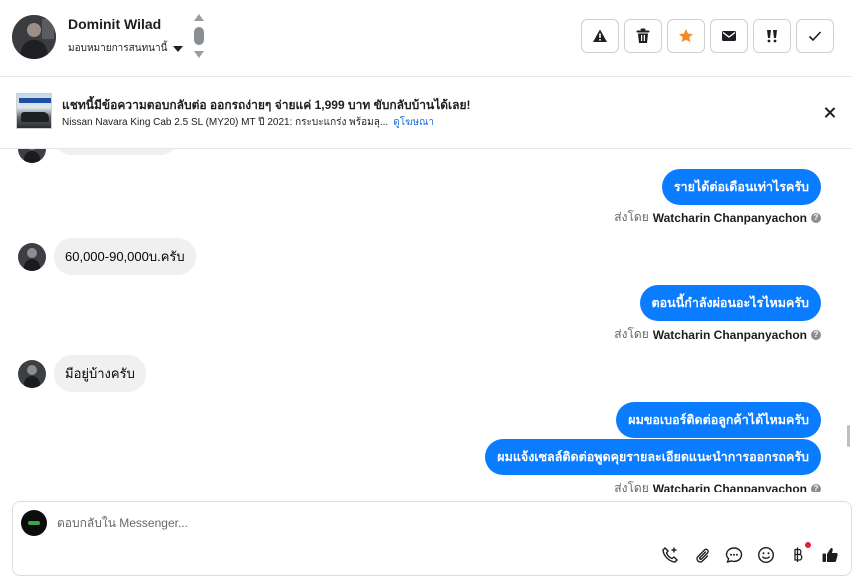  What do you see at coordinates (413, 122) in the screenshot?
I see `view-ad-link: ดูโฆษณา` at bounding box center [413, 122].